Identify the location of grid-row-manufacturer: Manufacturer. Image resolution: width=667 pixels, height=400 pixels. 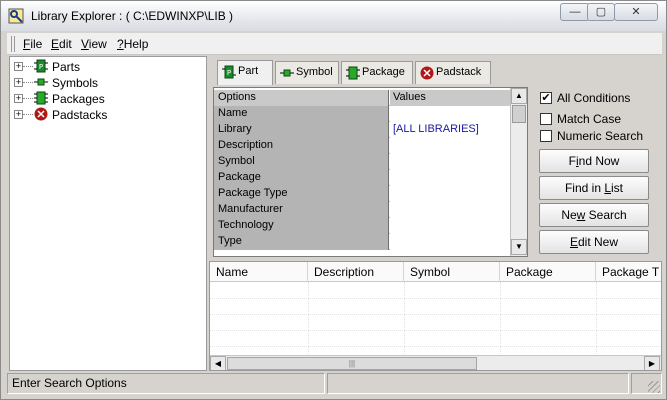
(362, 210).